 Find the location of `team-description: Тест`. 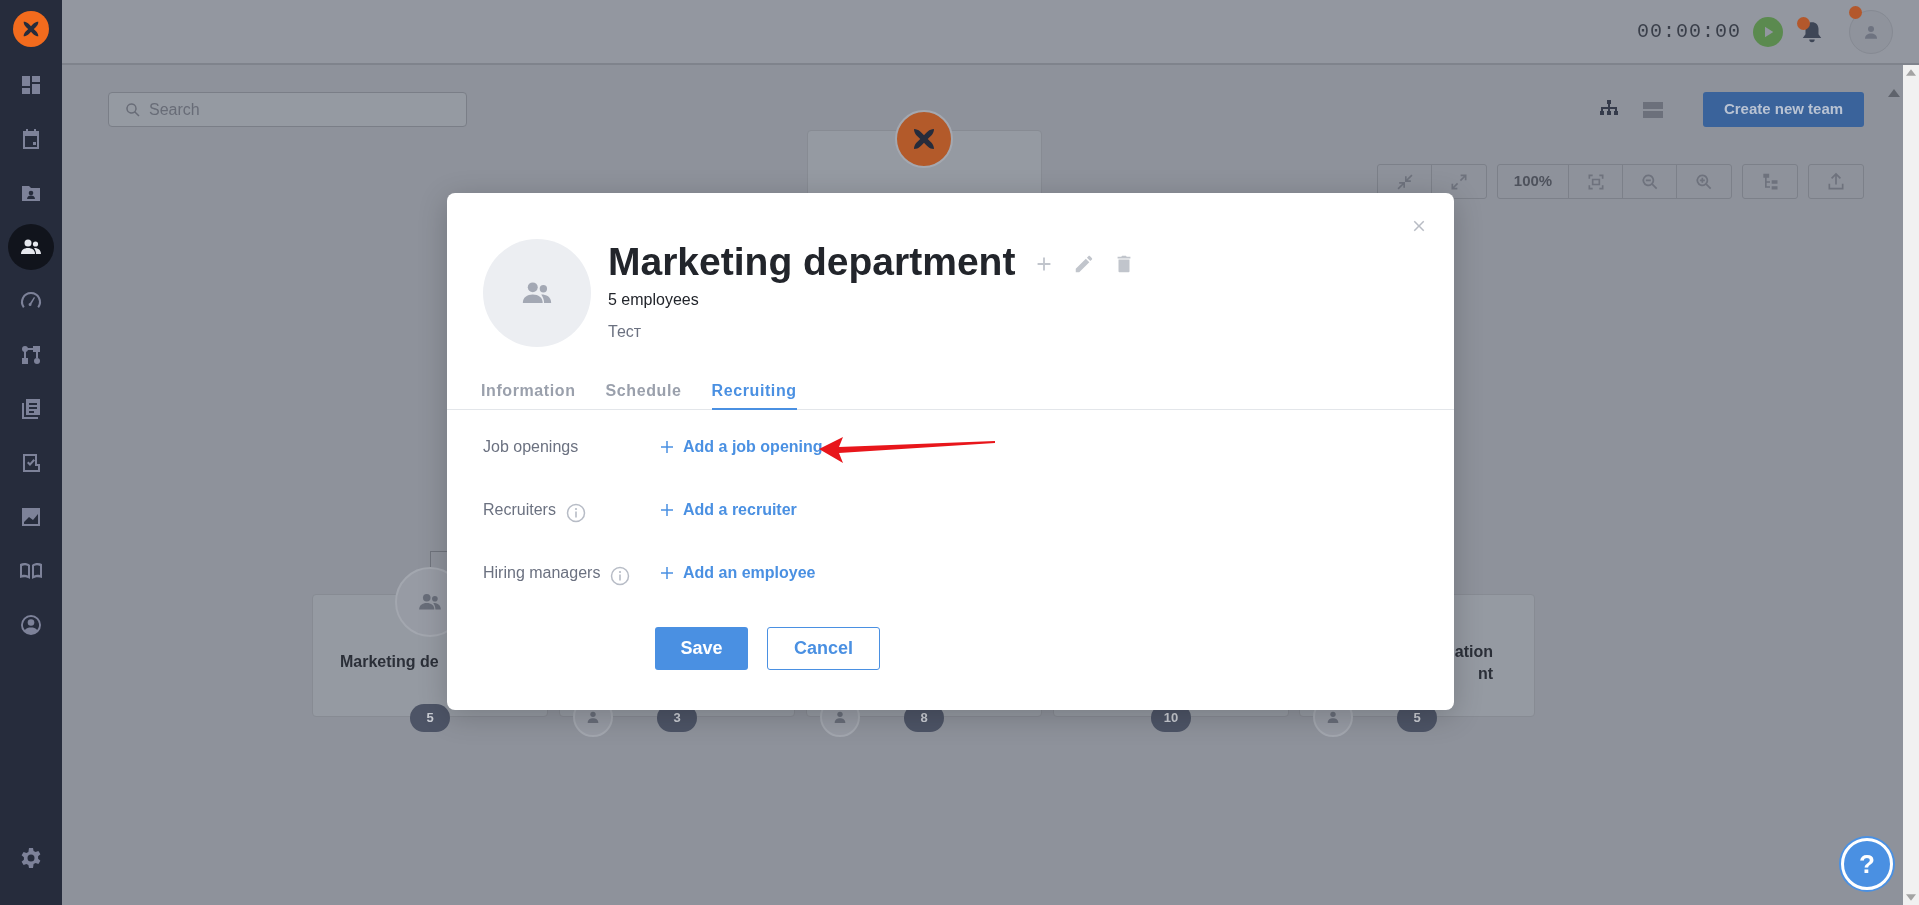

team-description: Тест is located at coordinates (625, 332).